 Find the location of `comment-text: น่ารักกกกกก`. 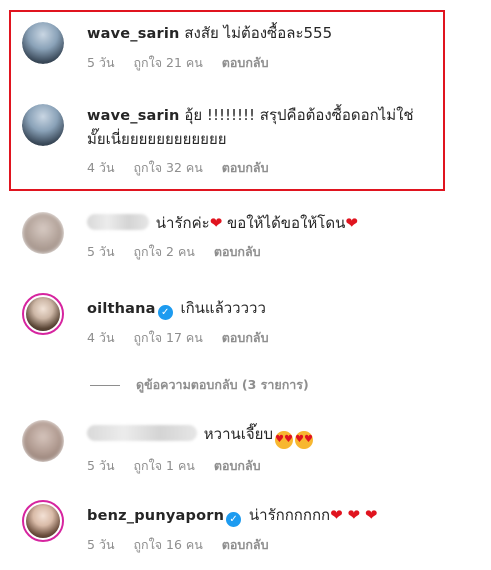

comment-text: น่ารักกกกกก is located at coordinates (289, 515).